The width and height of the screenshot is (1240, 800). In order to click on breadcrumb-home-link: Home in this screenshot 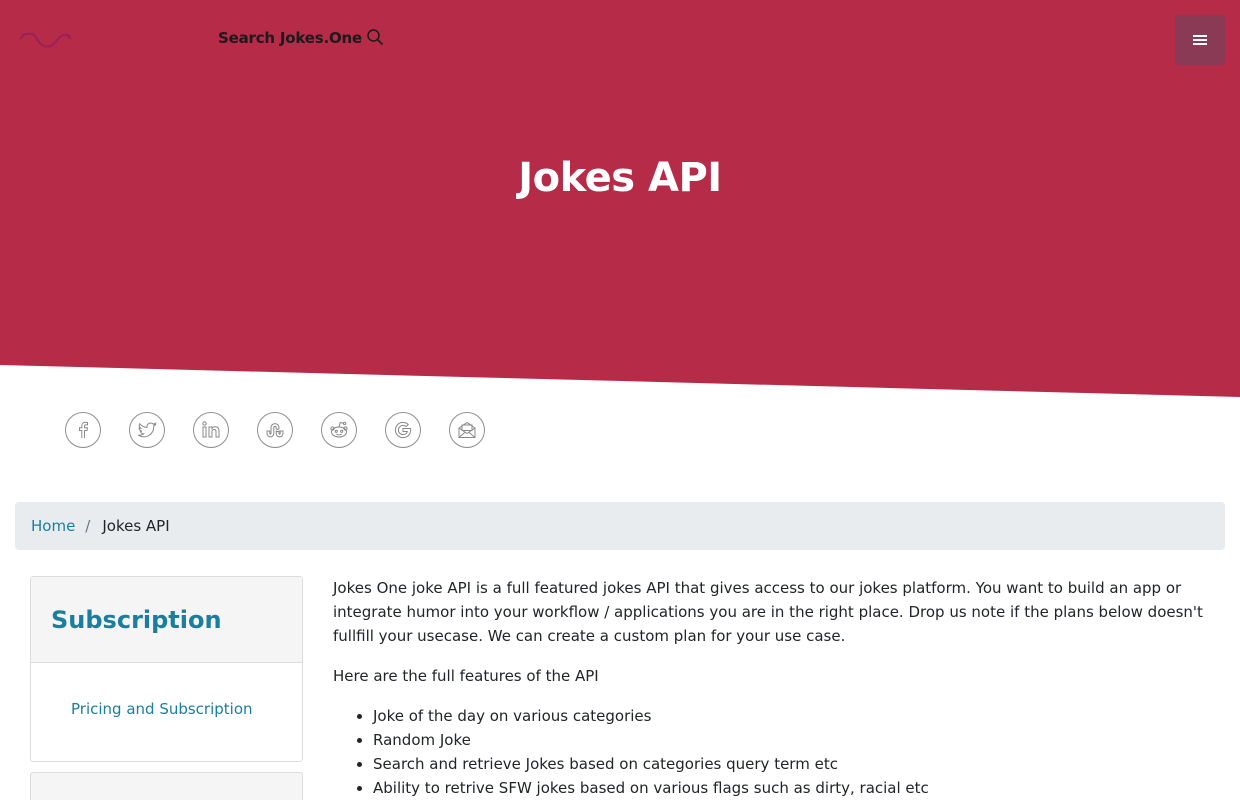, I will do `click(53, 526)`.